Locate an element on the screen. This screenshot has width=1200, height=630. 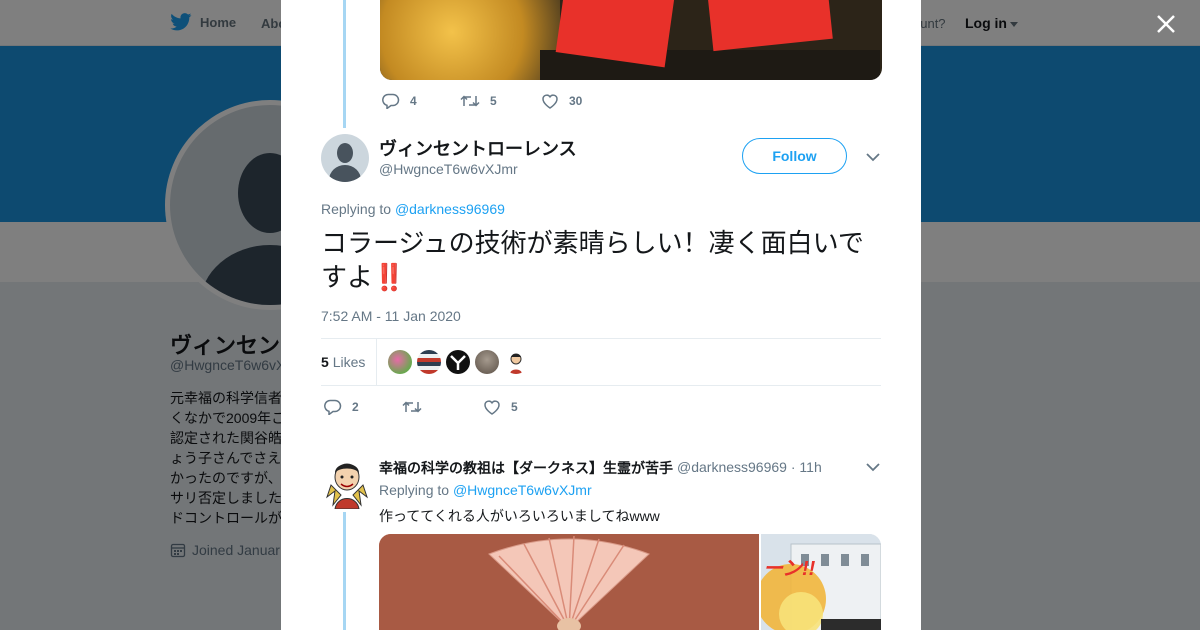
reply-time: 11h is located at coordinates (810, 467).